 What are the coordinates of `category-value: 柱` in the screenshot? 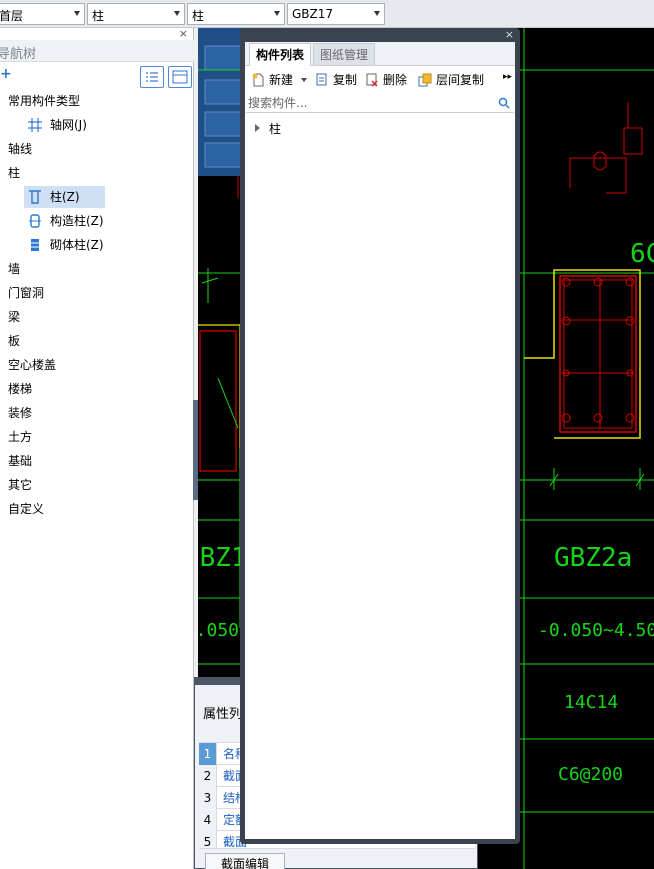 It's located at (98, 16).